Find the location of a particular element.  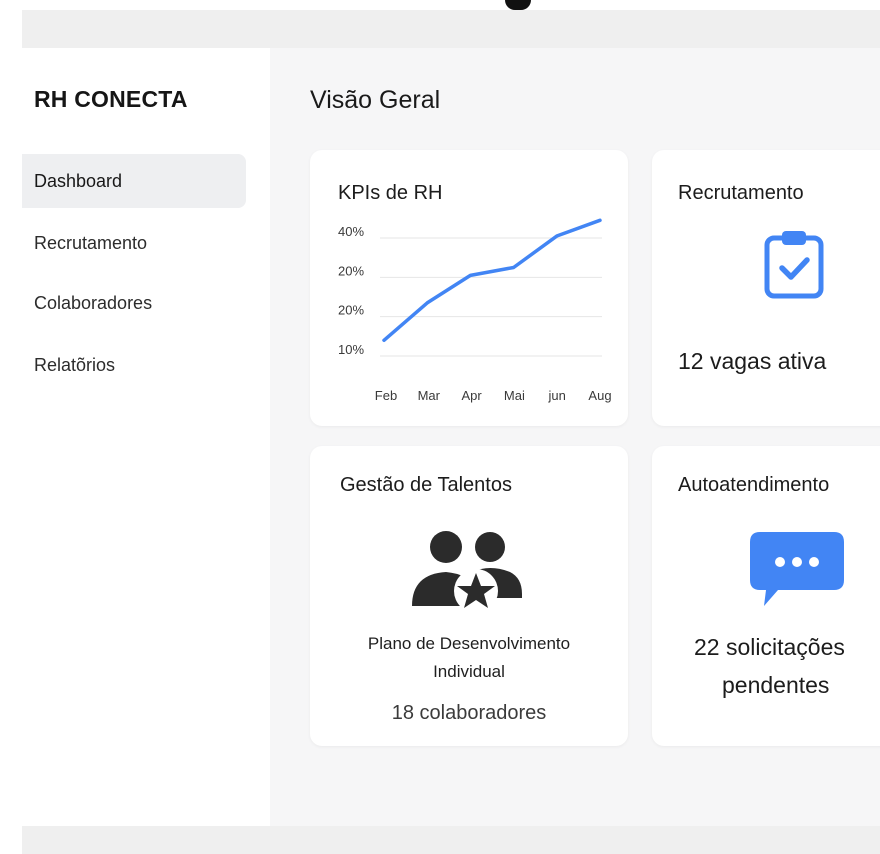

y-tick-label: 10% is located at coordinates (351, 349).